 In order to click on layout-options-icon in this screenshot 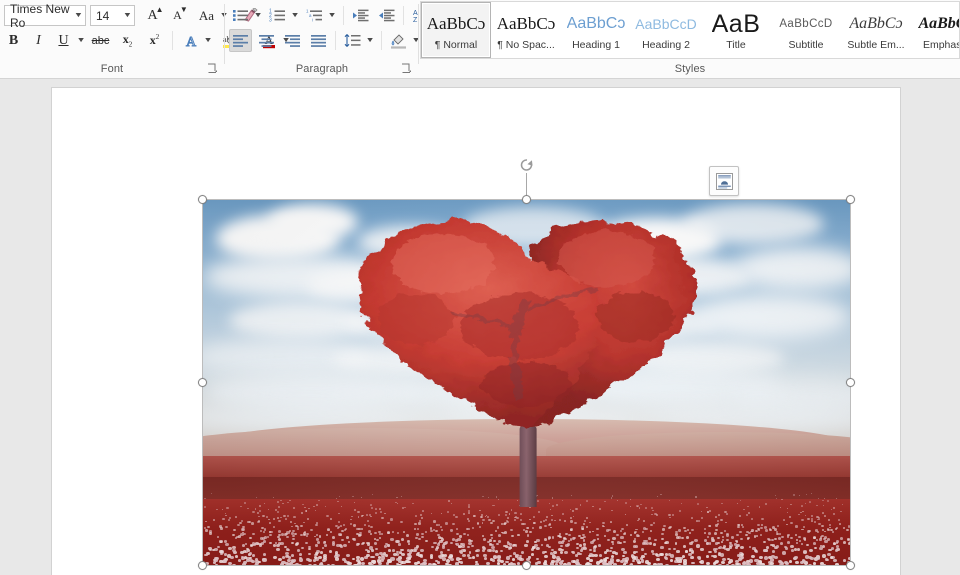, I will do `click(724, 181)`.